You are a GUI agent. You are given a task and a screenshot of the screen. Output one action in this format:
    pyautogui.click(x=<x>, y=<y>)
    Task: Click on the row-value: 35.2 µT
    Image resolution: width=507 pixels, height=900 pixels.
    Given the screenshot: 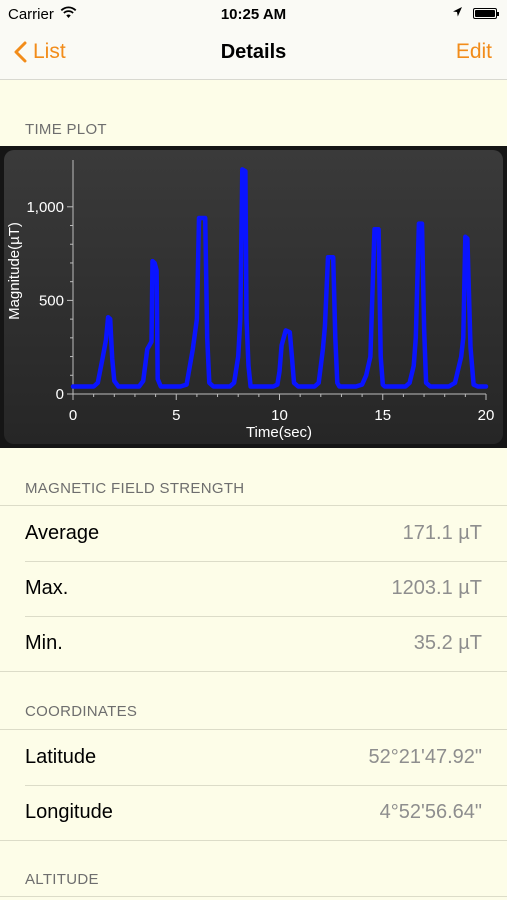 What is the action you would take?
    pyautogui.click(x=447, y=643)
    